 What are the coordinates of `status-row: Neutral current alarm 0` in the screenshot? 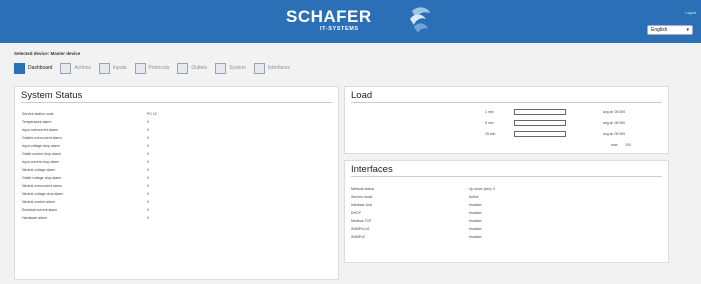 It's located at (107, 204).